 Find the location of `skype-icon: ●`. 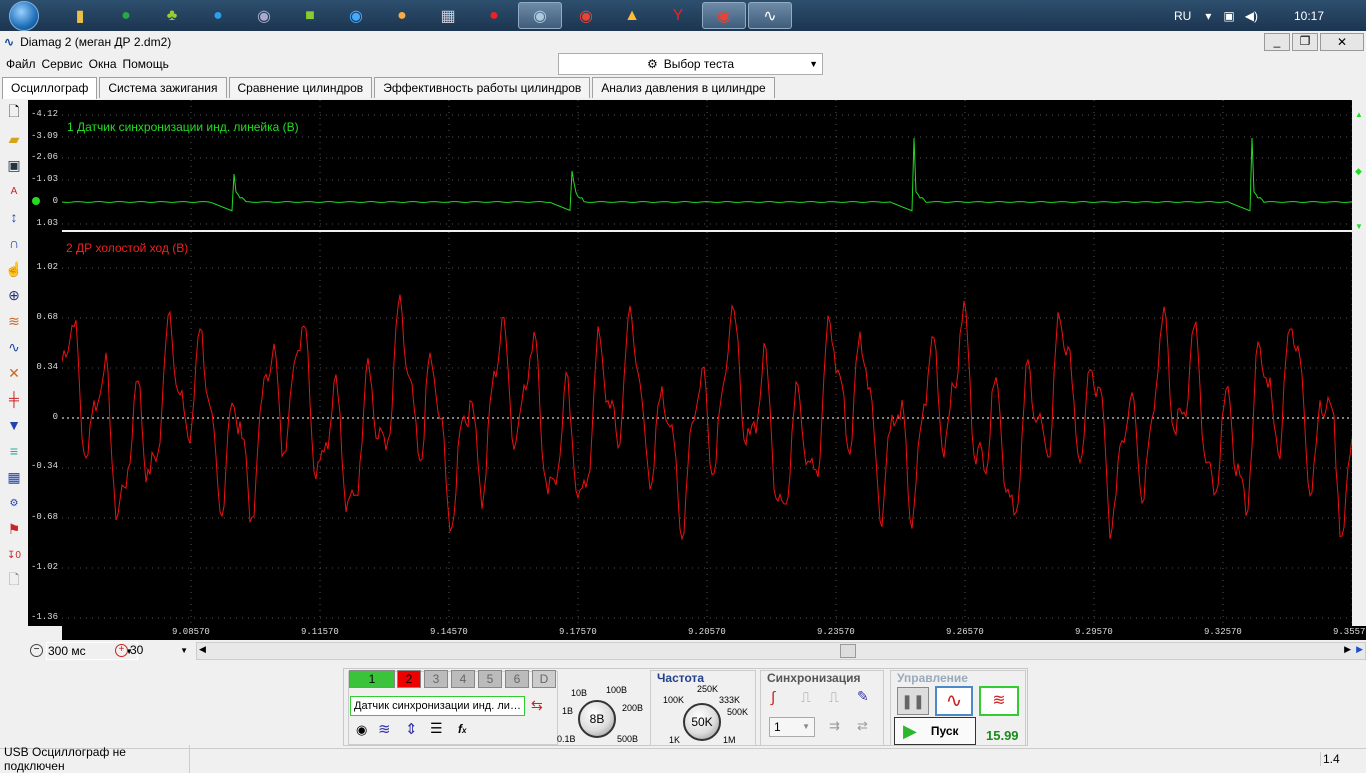

skype-icon: ● is located at coordinates (218, 15).